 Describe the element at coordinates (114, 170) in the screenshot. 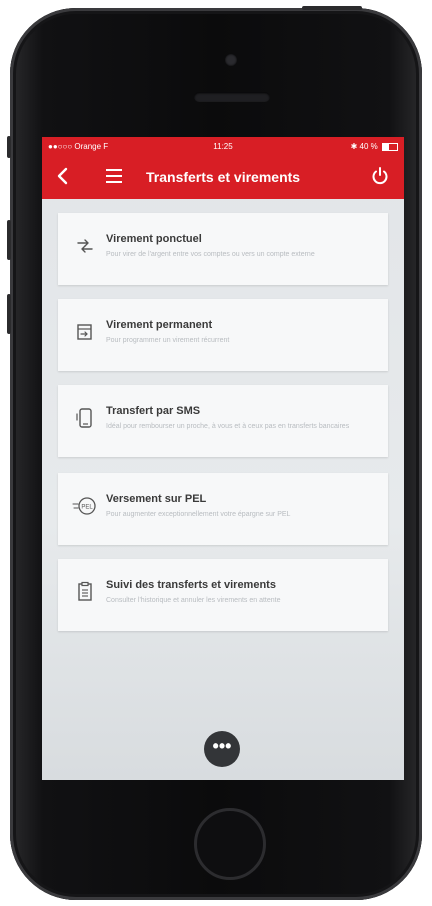

I see `hamburger-icon` at that location.